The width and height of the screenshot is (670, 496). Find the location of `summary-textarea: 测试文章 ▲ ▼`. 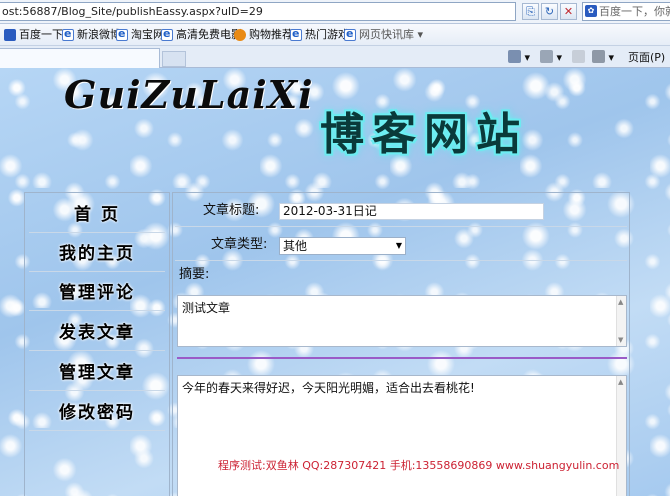

summary-textarea: 测试文章 ▲ ▼ is located at coordinates (402, 321).